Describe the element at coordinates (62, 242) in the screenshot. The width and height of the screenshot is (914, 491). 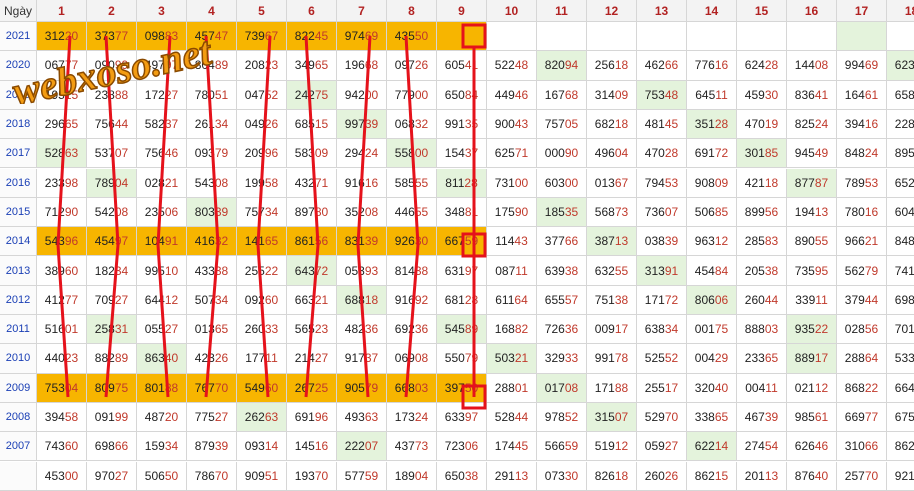
I see `result-cell: 543 96` at that location.